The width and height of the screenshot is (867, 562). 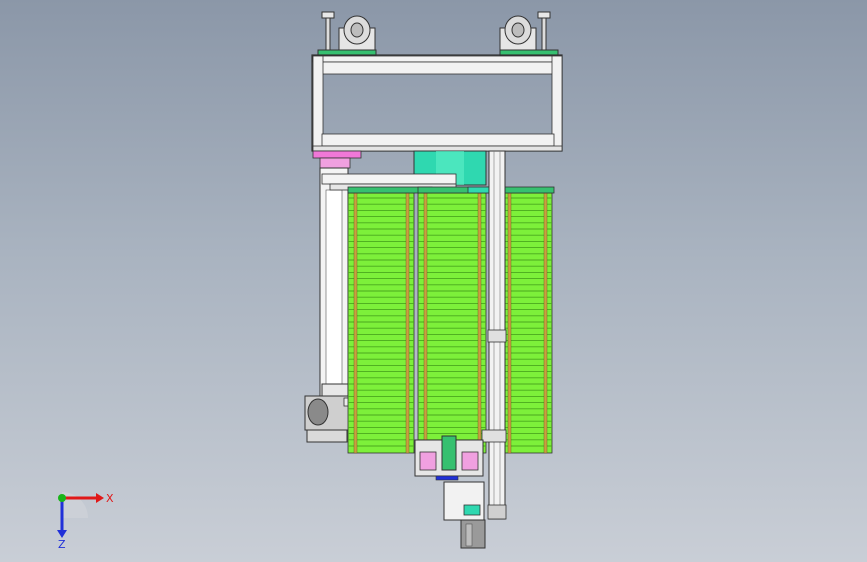 What do you see at coordinates (62, 498) in the screenshot?
I see `y-axis-dot-icon` at bounding box center [62, 498].